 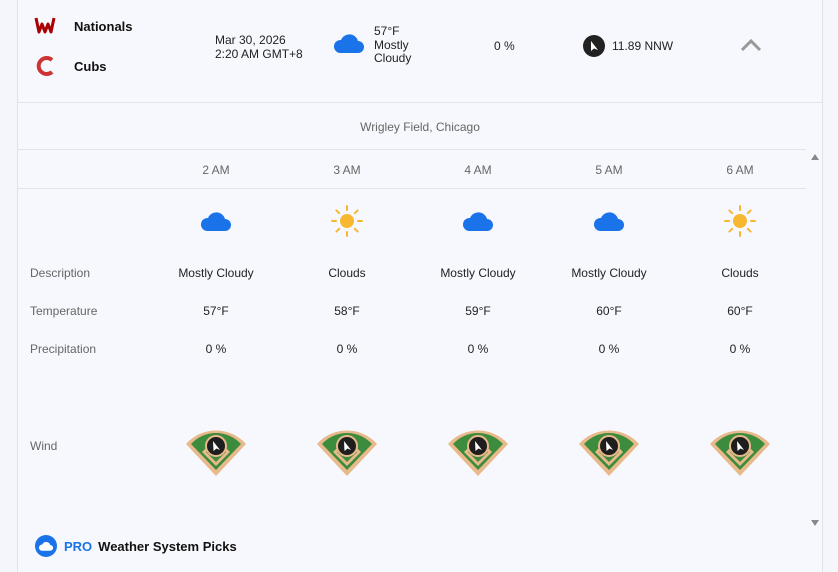 What do you see at coordinates (103, 26) in the screenshot?
I see `away-team-name: Nationals` at bounding box center [103, 26].